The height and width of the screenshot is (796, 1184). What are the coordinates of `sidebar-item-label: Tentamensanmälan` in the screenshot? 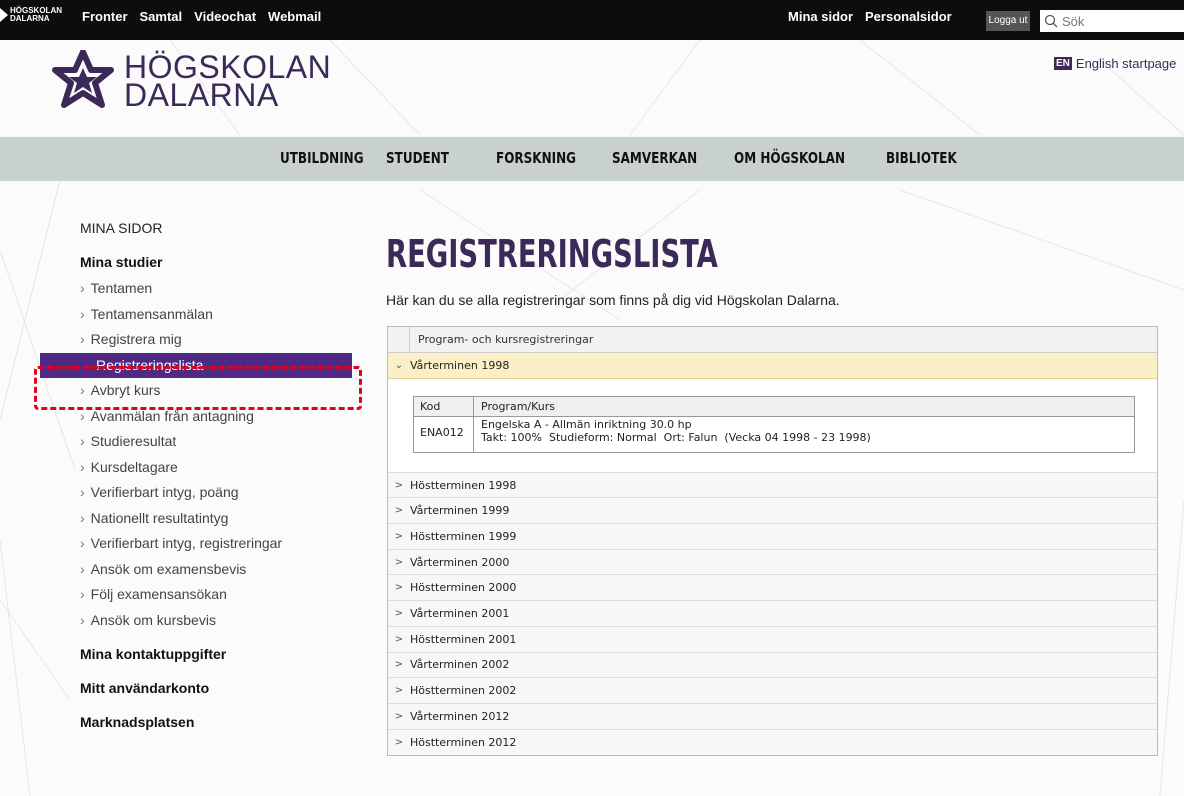 It's located at (151, 313).